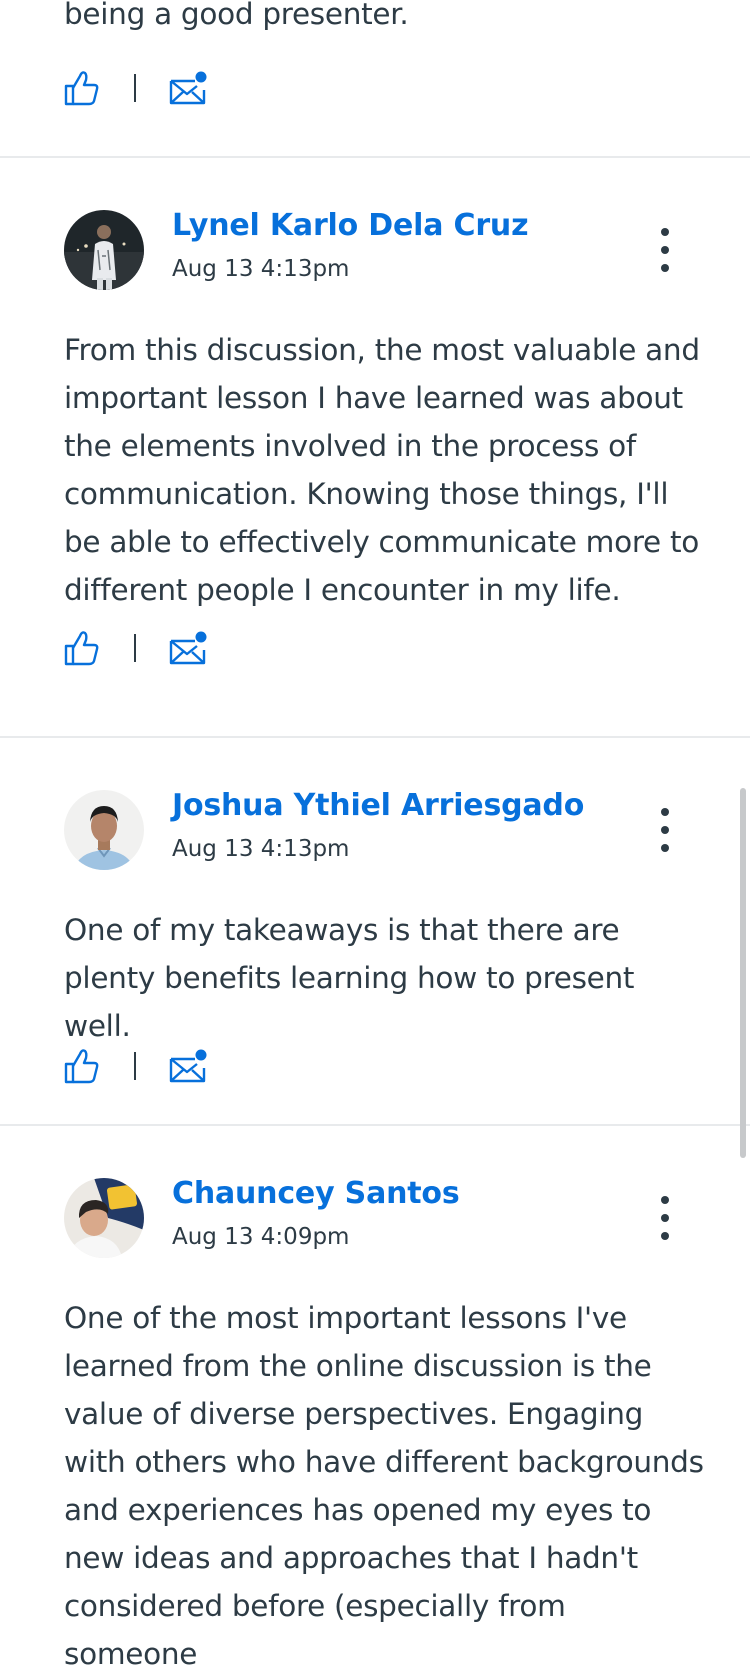  What do you see at coordinates (236, 15) in the screenshot?
I see `entry-body: being a good presenter.` at bounding box center [236, 15].